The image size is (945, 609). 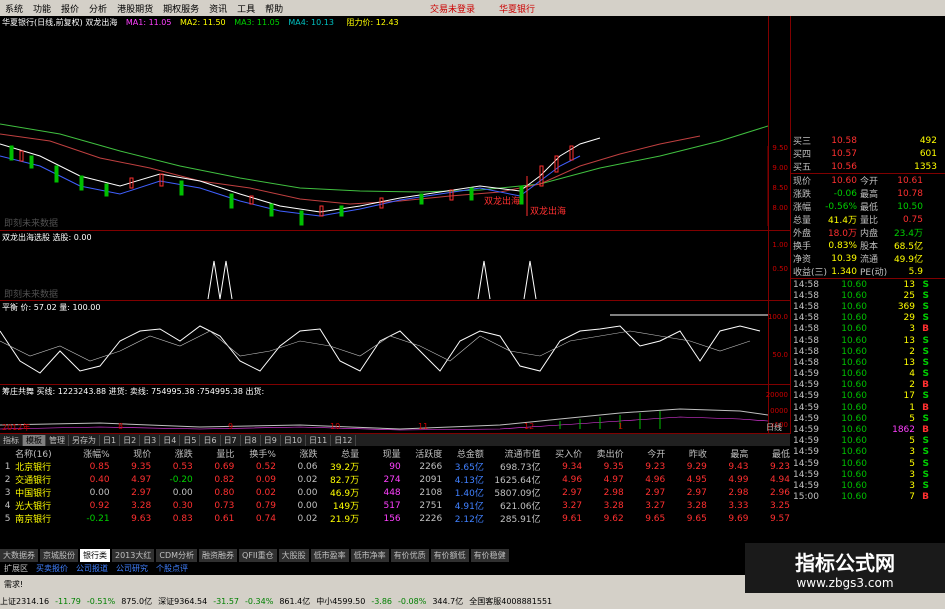 What do you see at coordinates (338, 453) in the screenshot?
I see `column-header: 总量` at bounding box center [338, 453].